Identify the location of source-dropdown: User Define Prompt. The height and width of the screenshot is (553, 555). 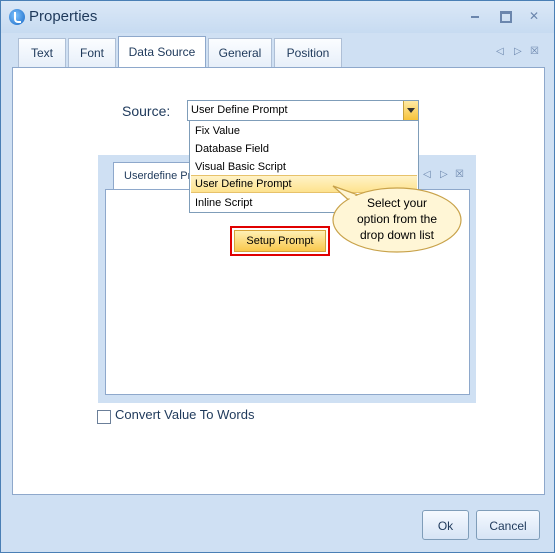
(303, 110).